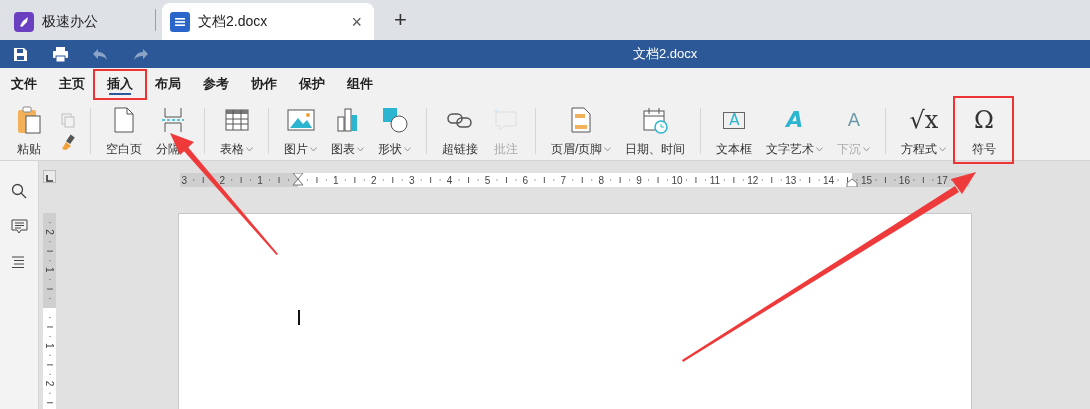  Describe the element at coordinates (394, 120) in the screenshot. I see `shapes-icon` at that location.